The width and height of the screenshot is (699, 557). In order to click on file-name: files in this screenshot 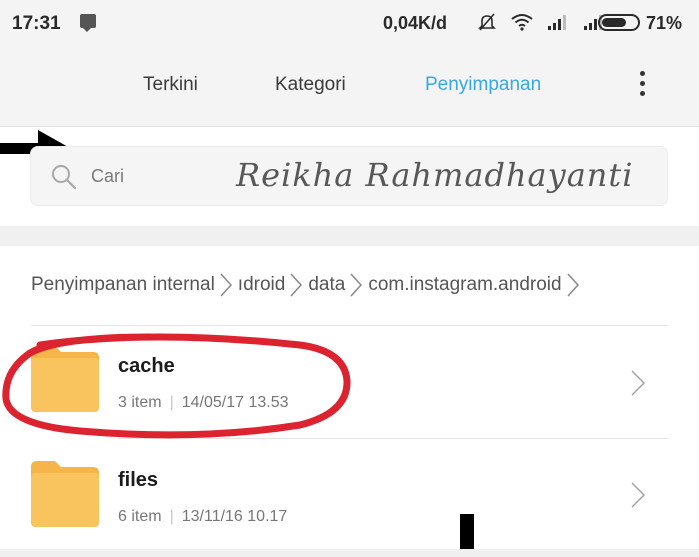, I will do `click(138, 480)`.